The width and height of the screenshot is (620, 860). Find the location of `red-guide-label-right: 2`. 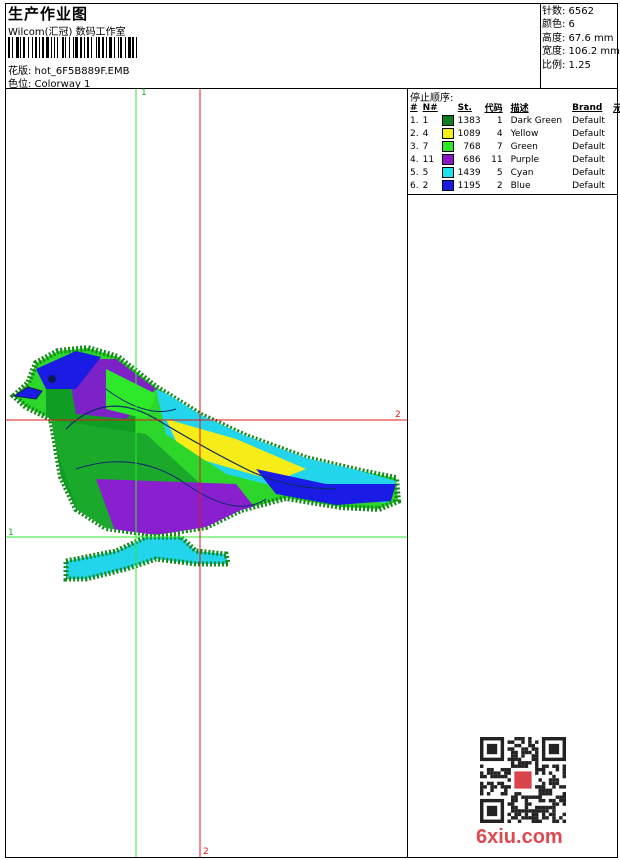

red-guide-label-right: 2 is located at coordinates (398, 415).